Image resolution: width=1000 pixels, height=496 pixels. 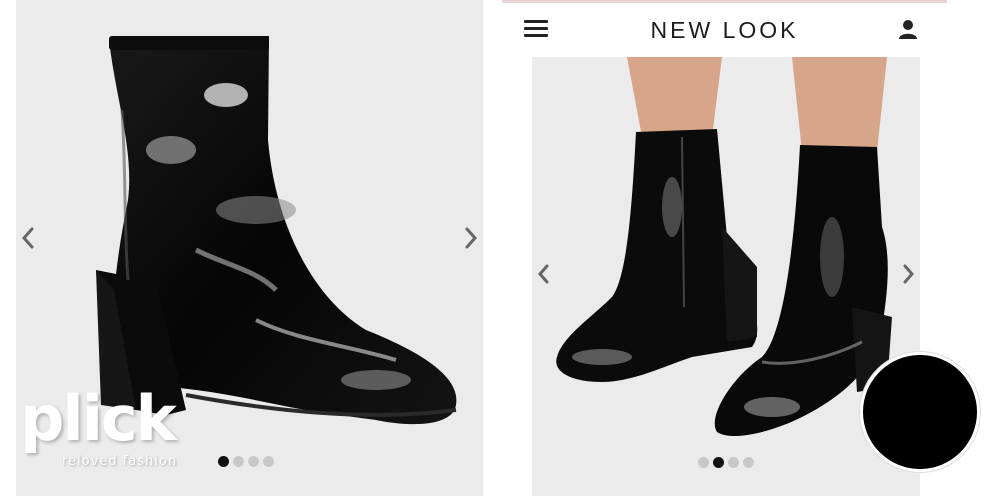 I want to click on plick-watermark-logo: plick reloved fashion, so click(x=107, y=433).